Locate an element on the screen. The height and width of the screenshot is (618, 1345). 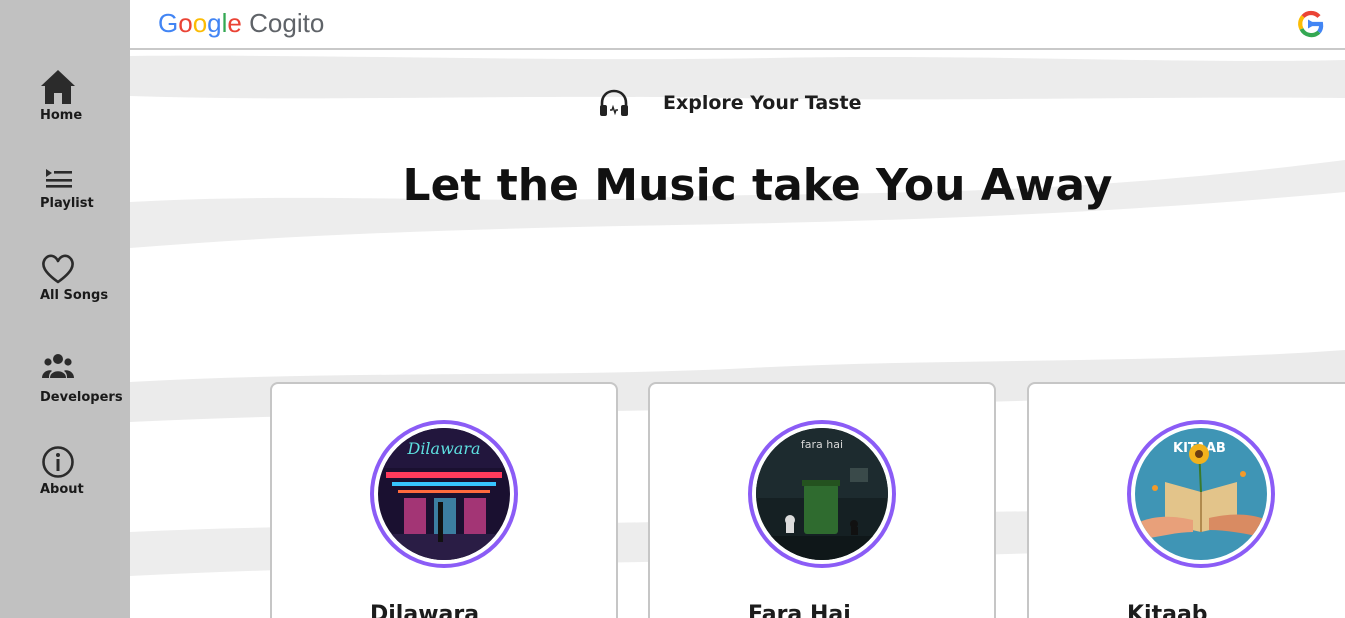
album-art: Dilawara is located at coordinates (444, 494).